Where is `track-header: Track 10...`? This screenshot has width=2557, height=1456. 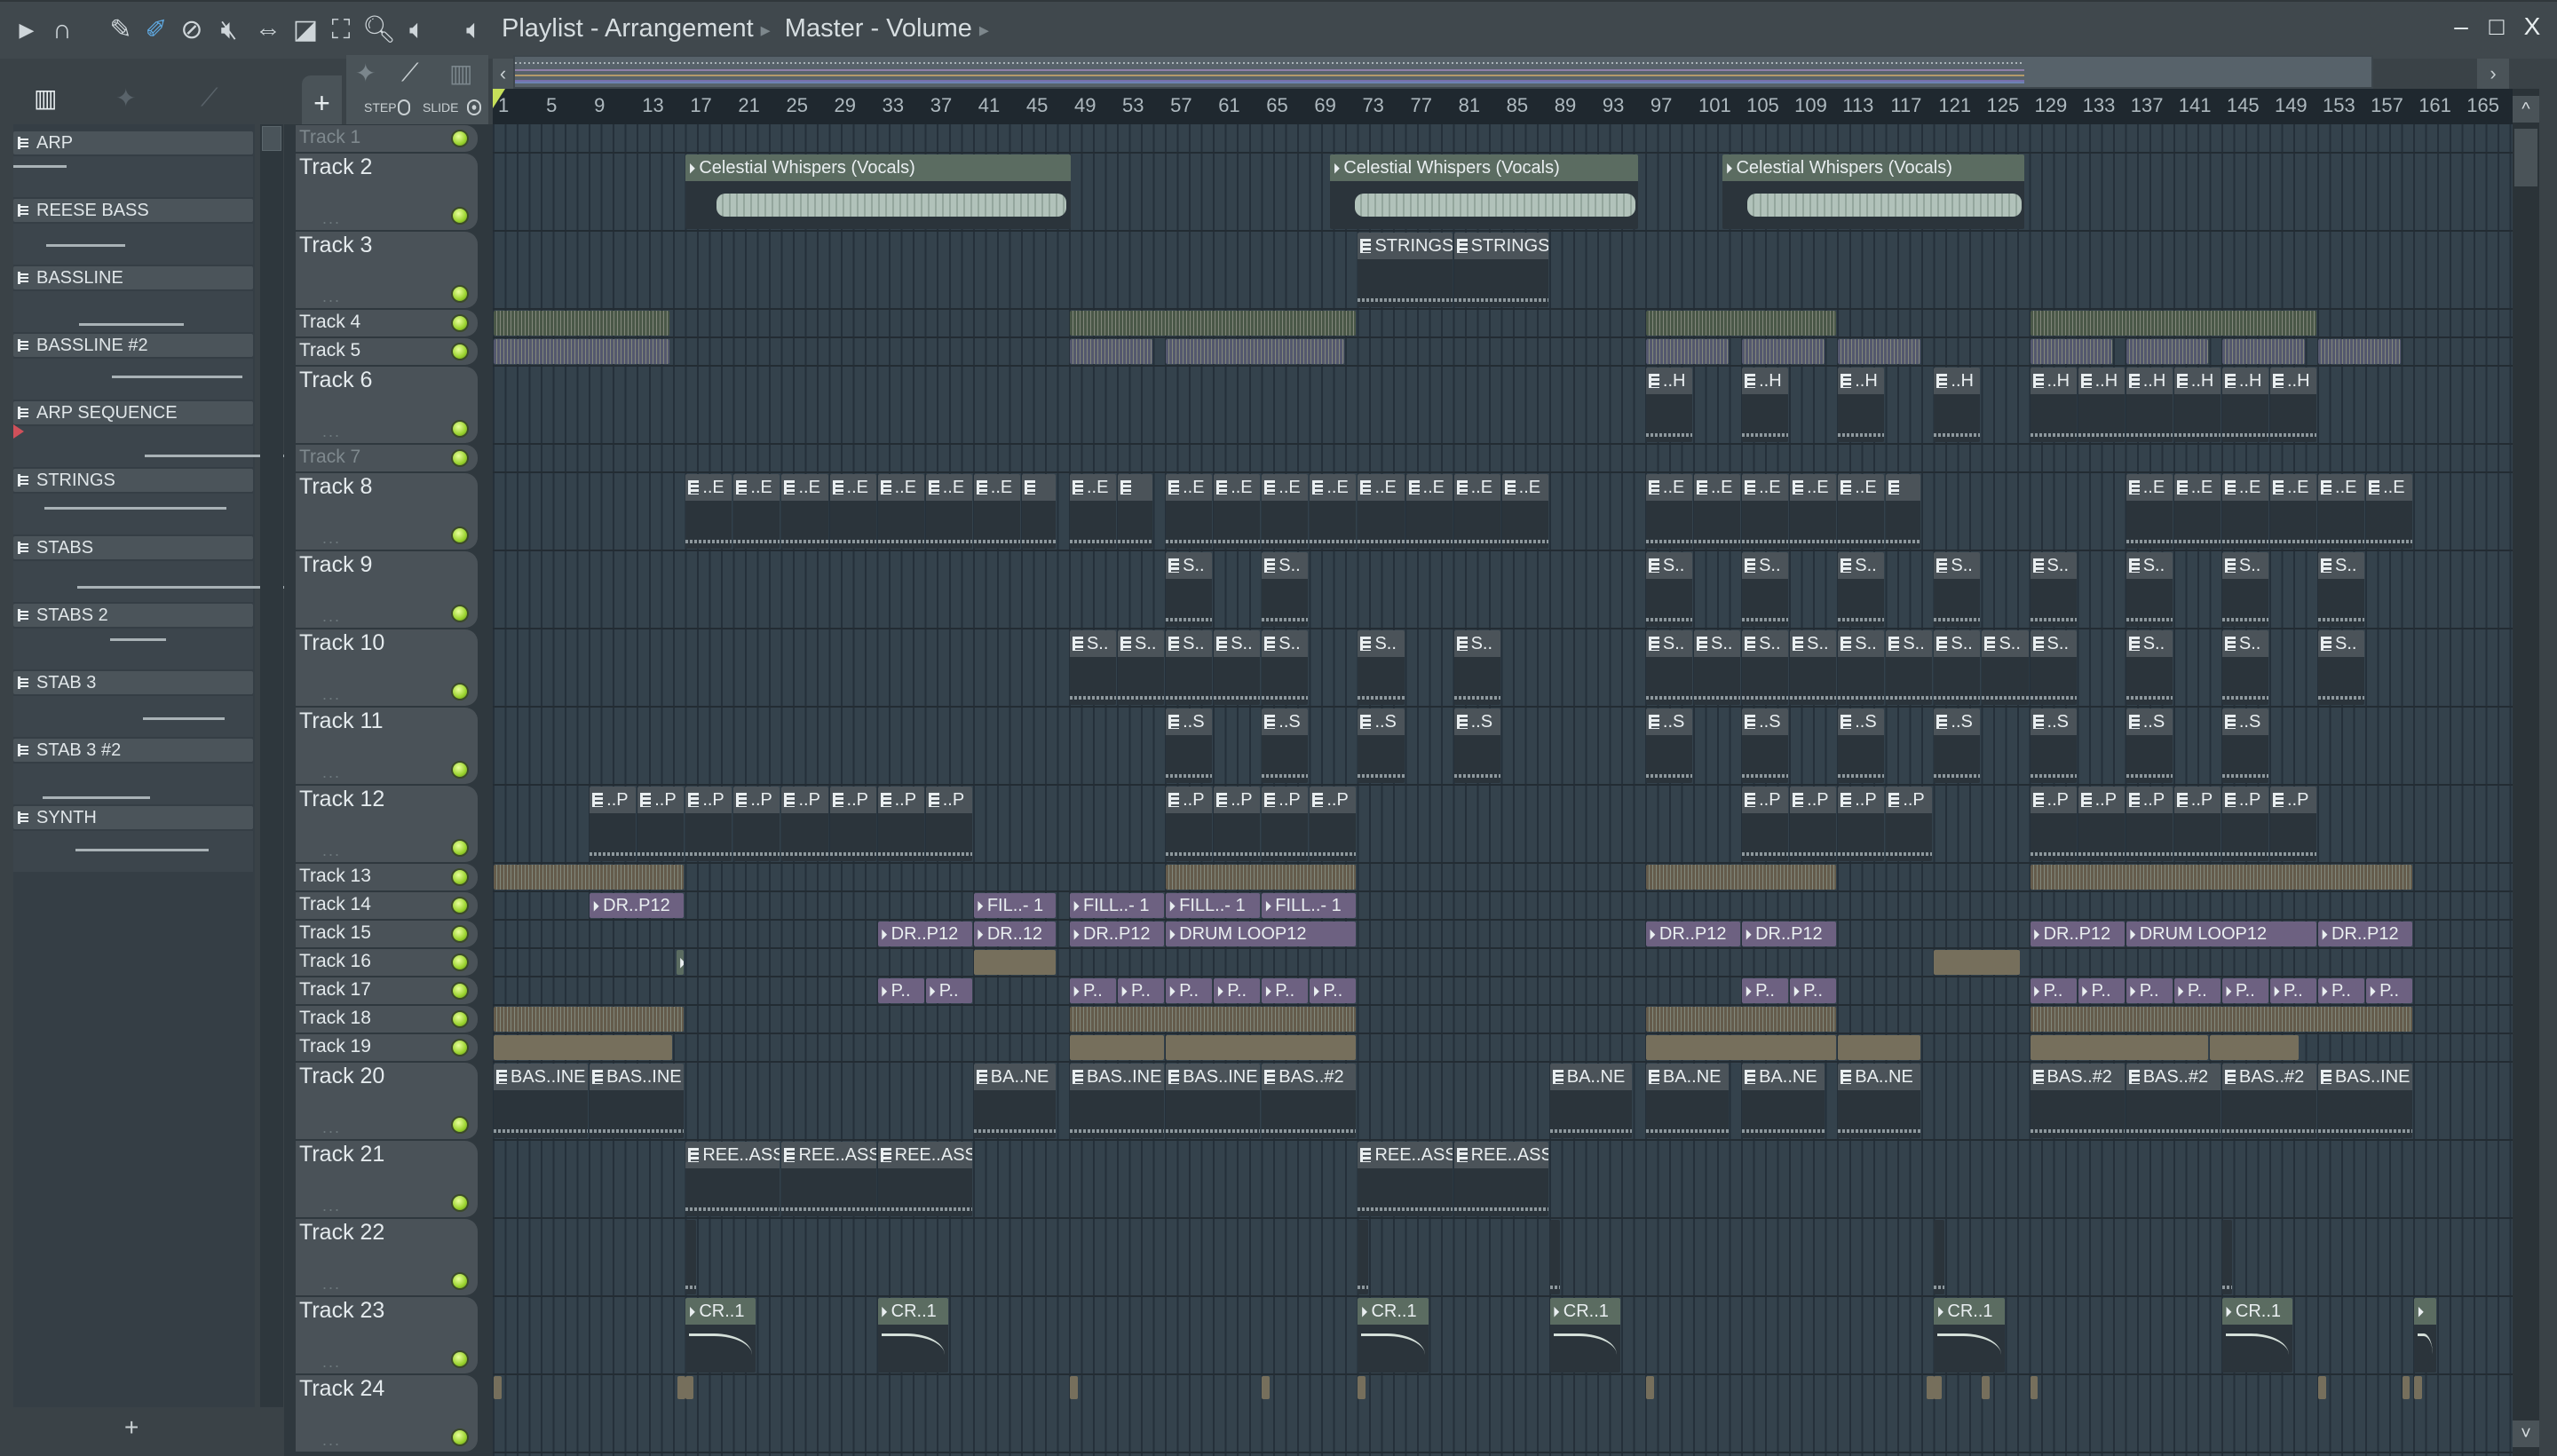 track-header: Track 10... is located at coordinates (387, 667).